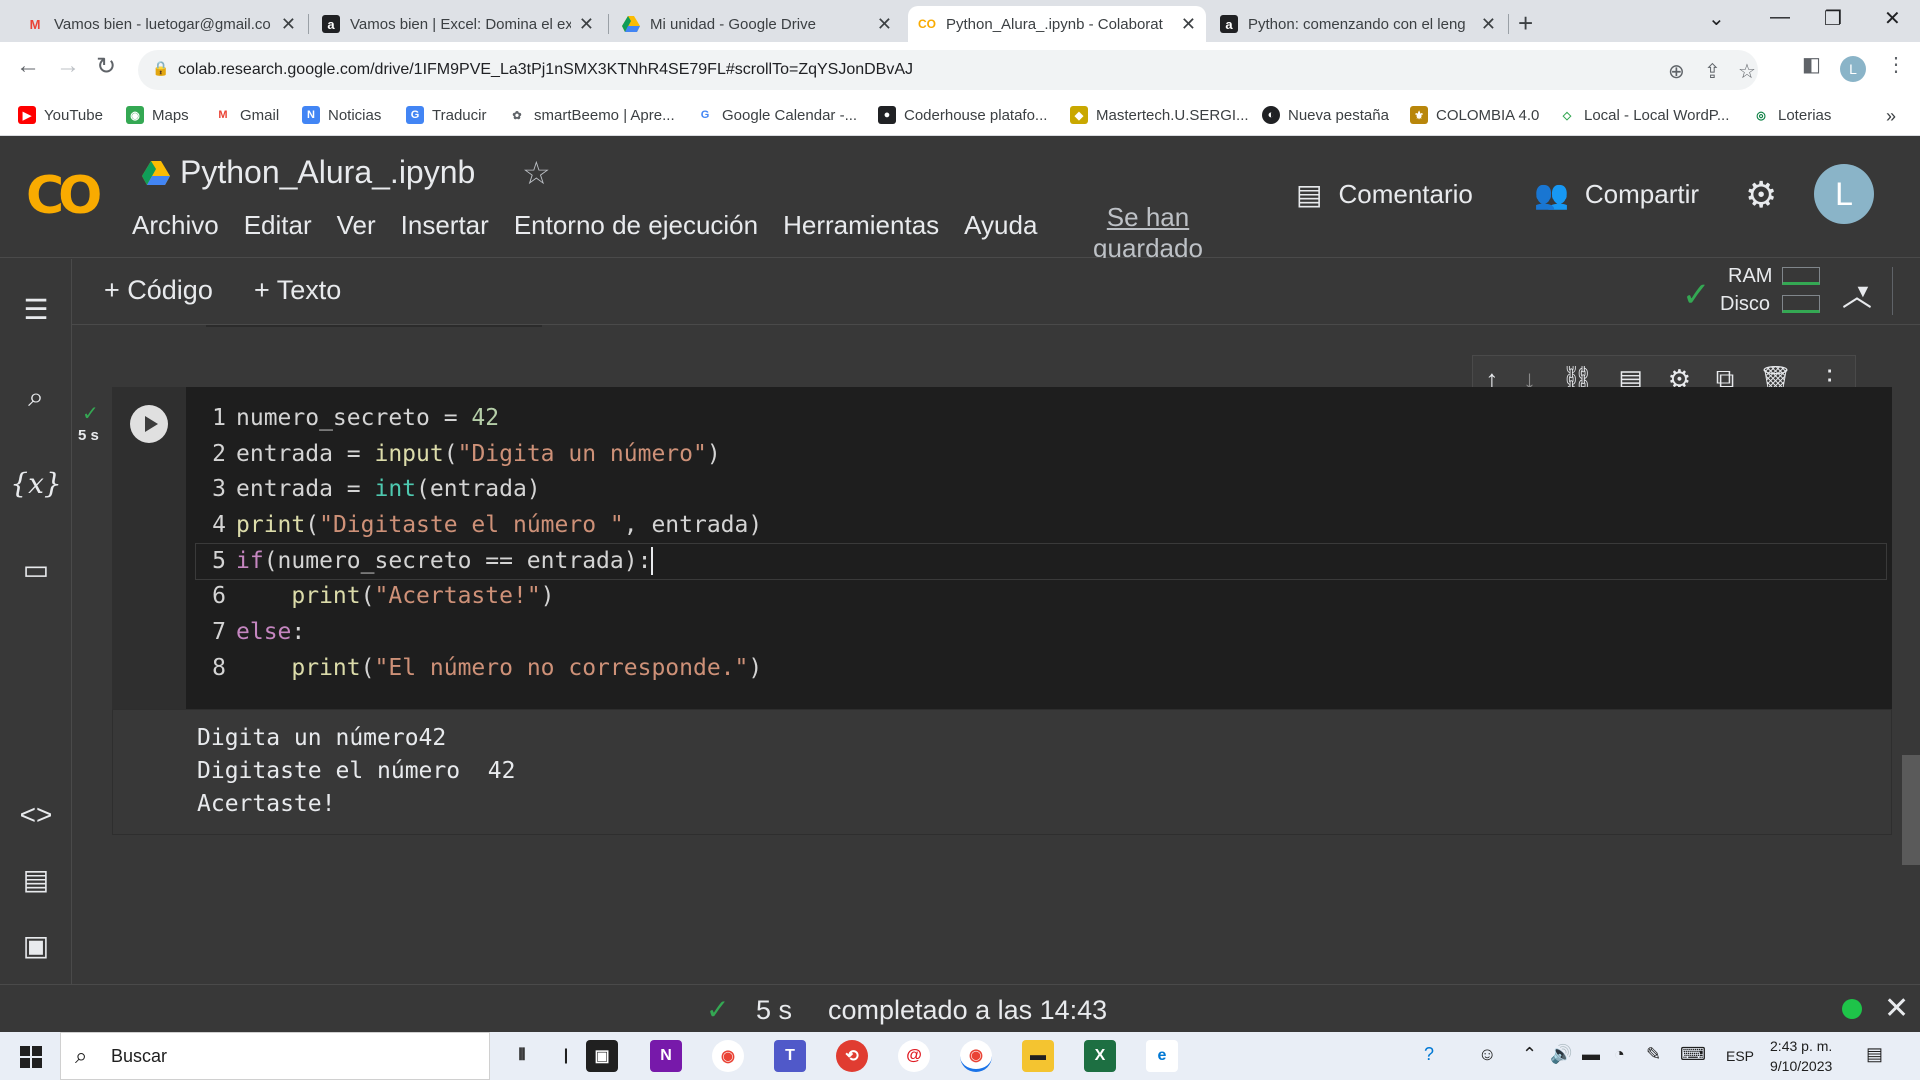  Describe the element at coordinates (36, 945) in the screenshot. I see `terminal-icon: ▣` at that location.